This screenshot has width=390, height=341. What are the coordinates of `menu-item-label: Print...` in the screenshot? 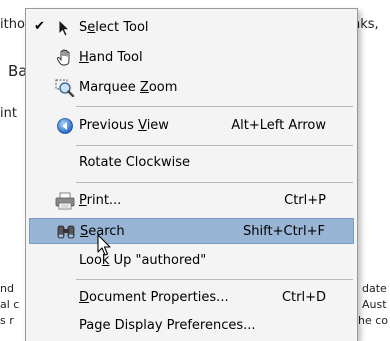 It's located at (100, 200).